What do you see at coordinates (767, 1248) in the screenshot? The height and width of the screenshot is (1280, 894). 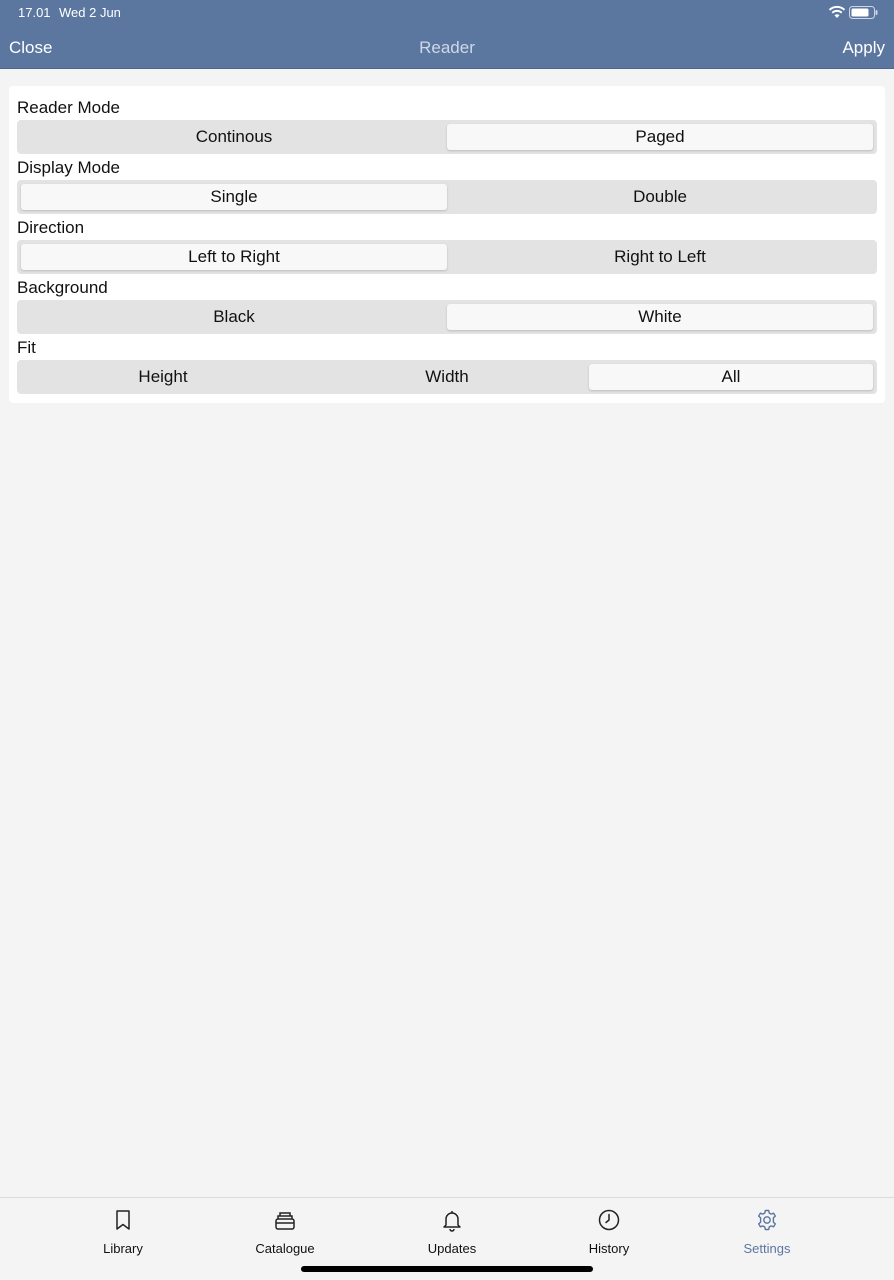 I see `tab-settings-label: Settings` at bounding box center [767, 1248].